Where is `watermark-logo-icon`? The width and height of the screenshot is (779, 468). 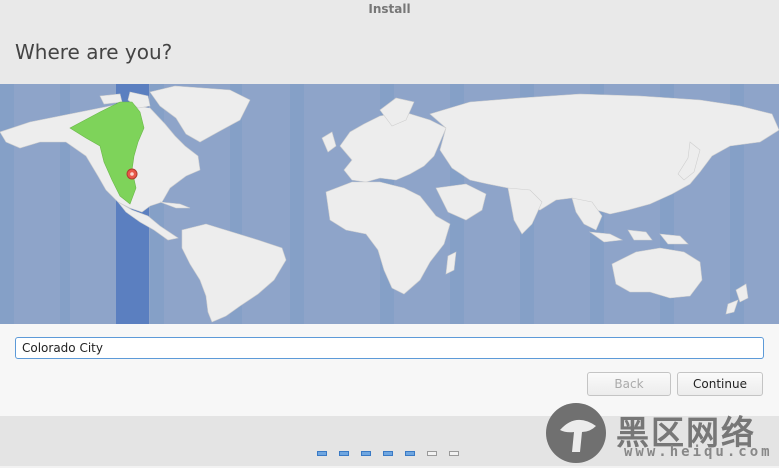
watermark-logo-icon is located at coordinates (576, 433).